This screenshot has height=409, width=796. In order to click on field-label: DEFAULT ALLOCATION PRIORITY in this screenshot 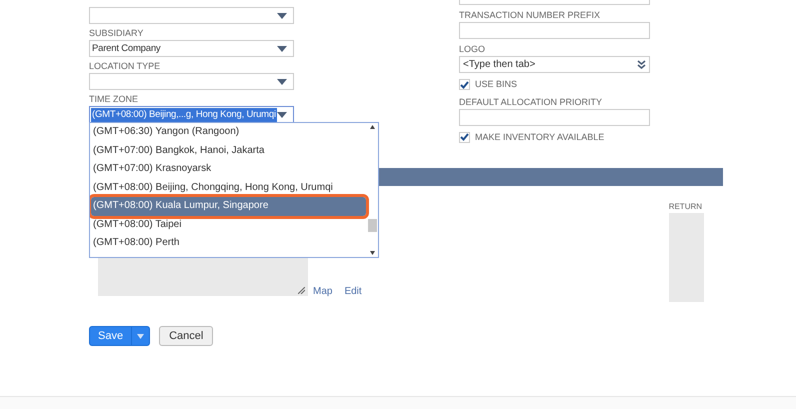, I will do `click(531, 102)`.